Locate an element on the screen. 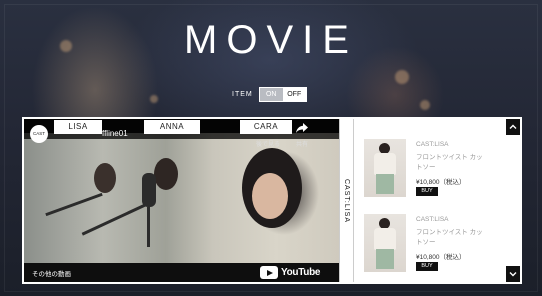 This screenshot has height=296, width=542. item-toggle-off: OFF is located at coordinates (294, 94).